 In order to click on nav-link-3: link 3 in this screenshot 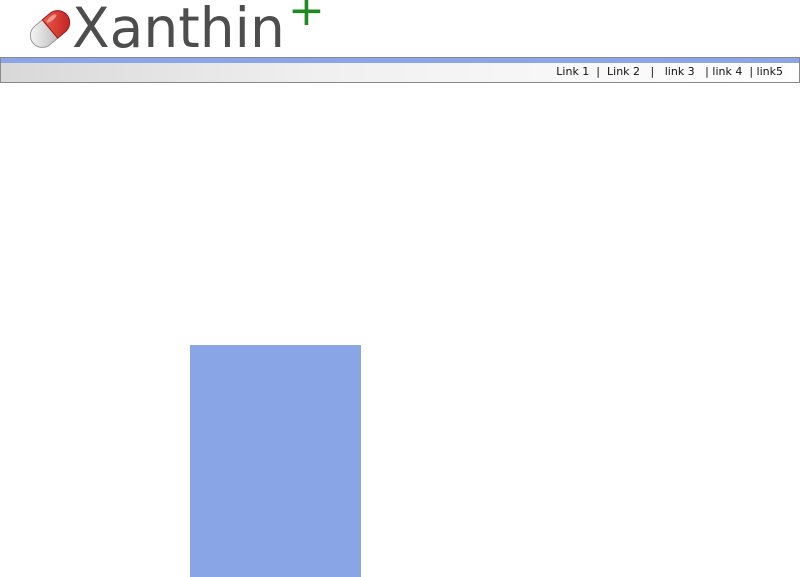, I will do `click(680, 71)`.